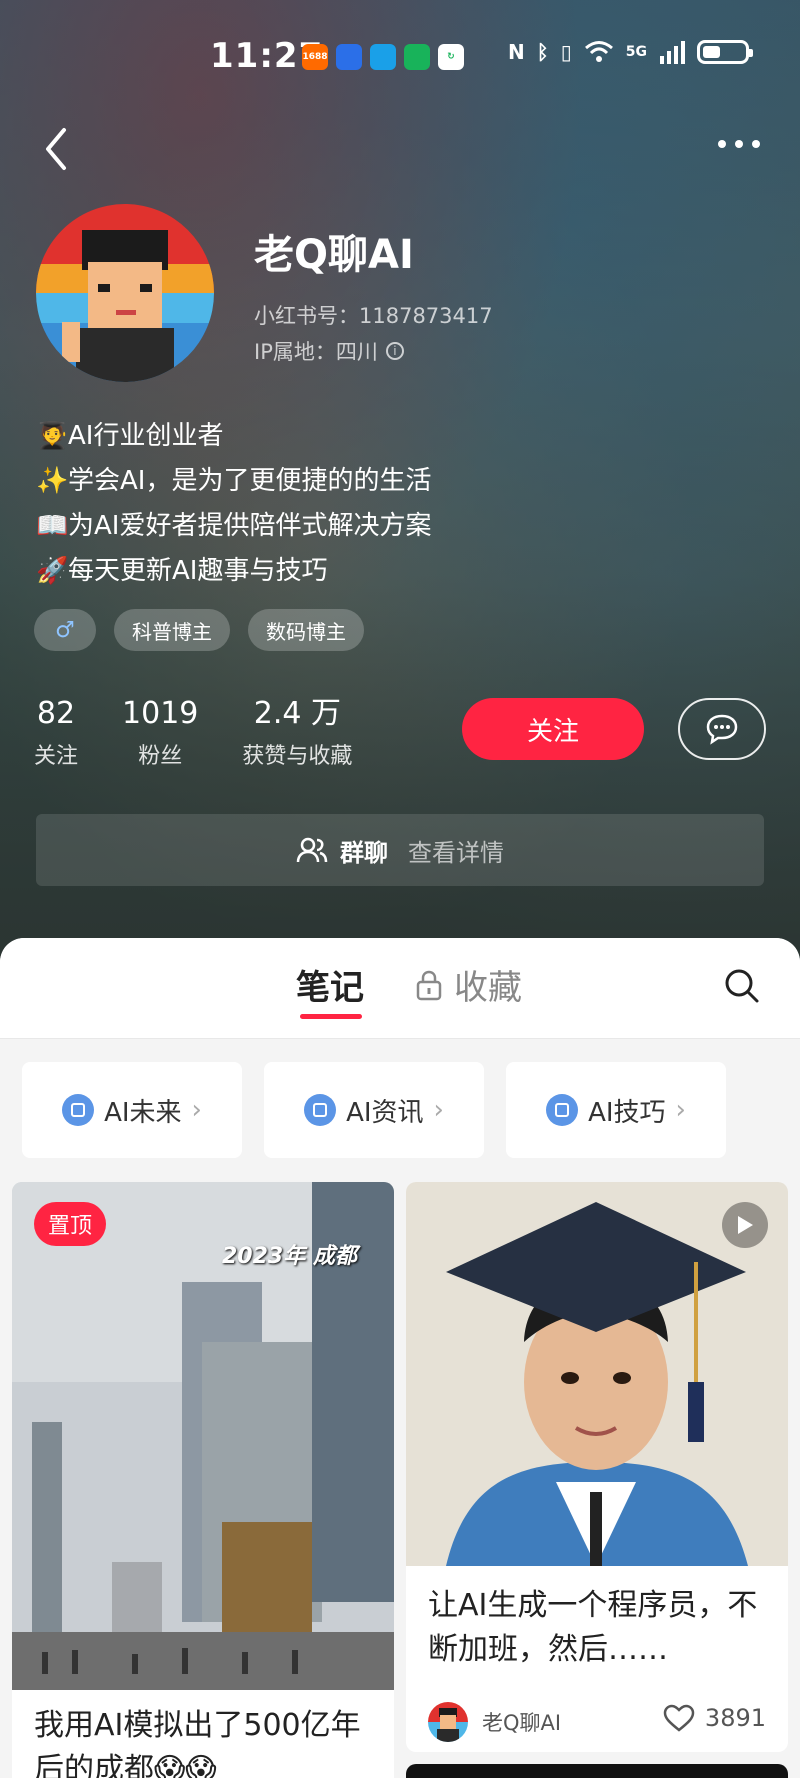 This screenshot has width=800, height=1778. What do you see at coordinates (160, 756) in the screenshot?
I see `stat-label: 粉丝` at bounding box center [160, 756].